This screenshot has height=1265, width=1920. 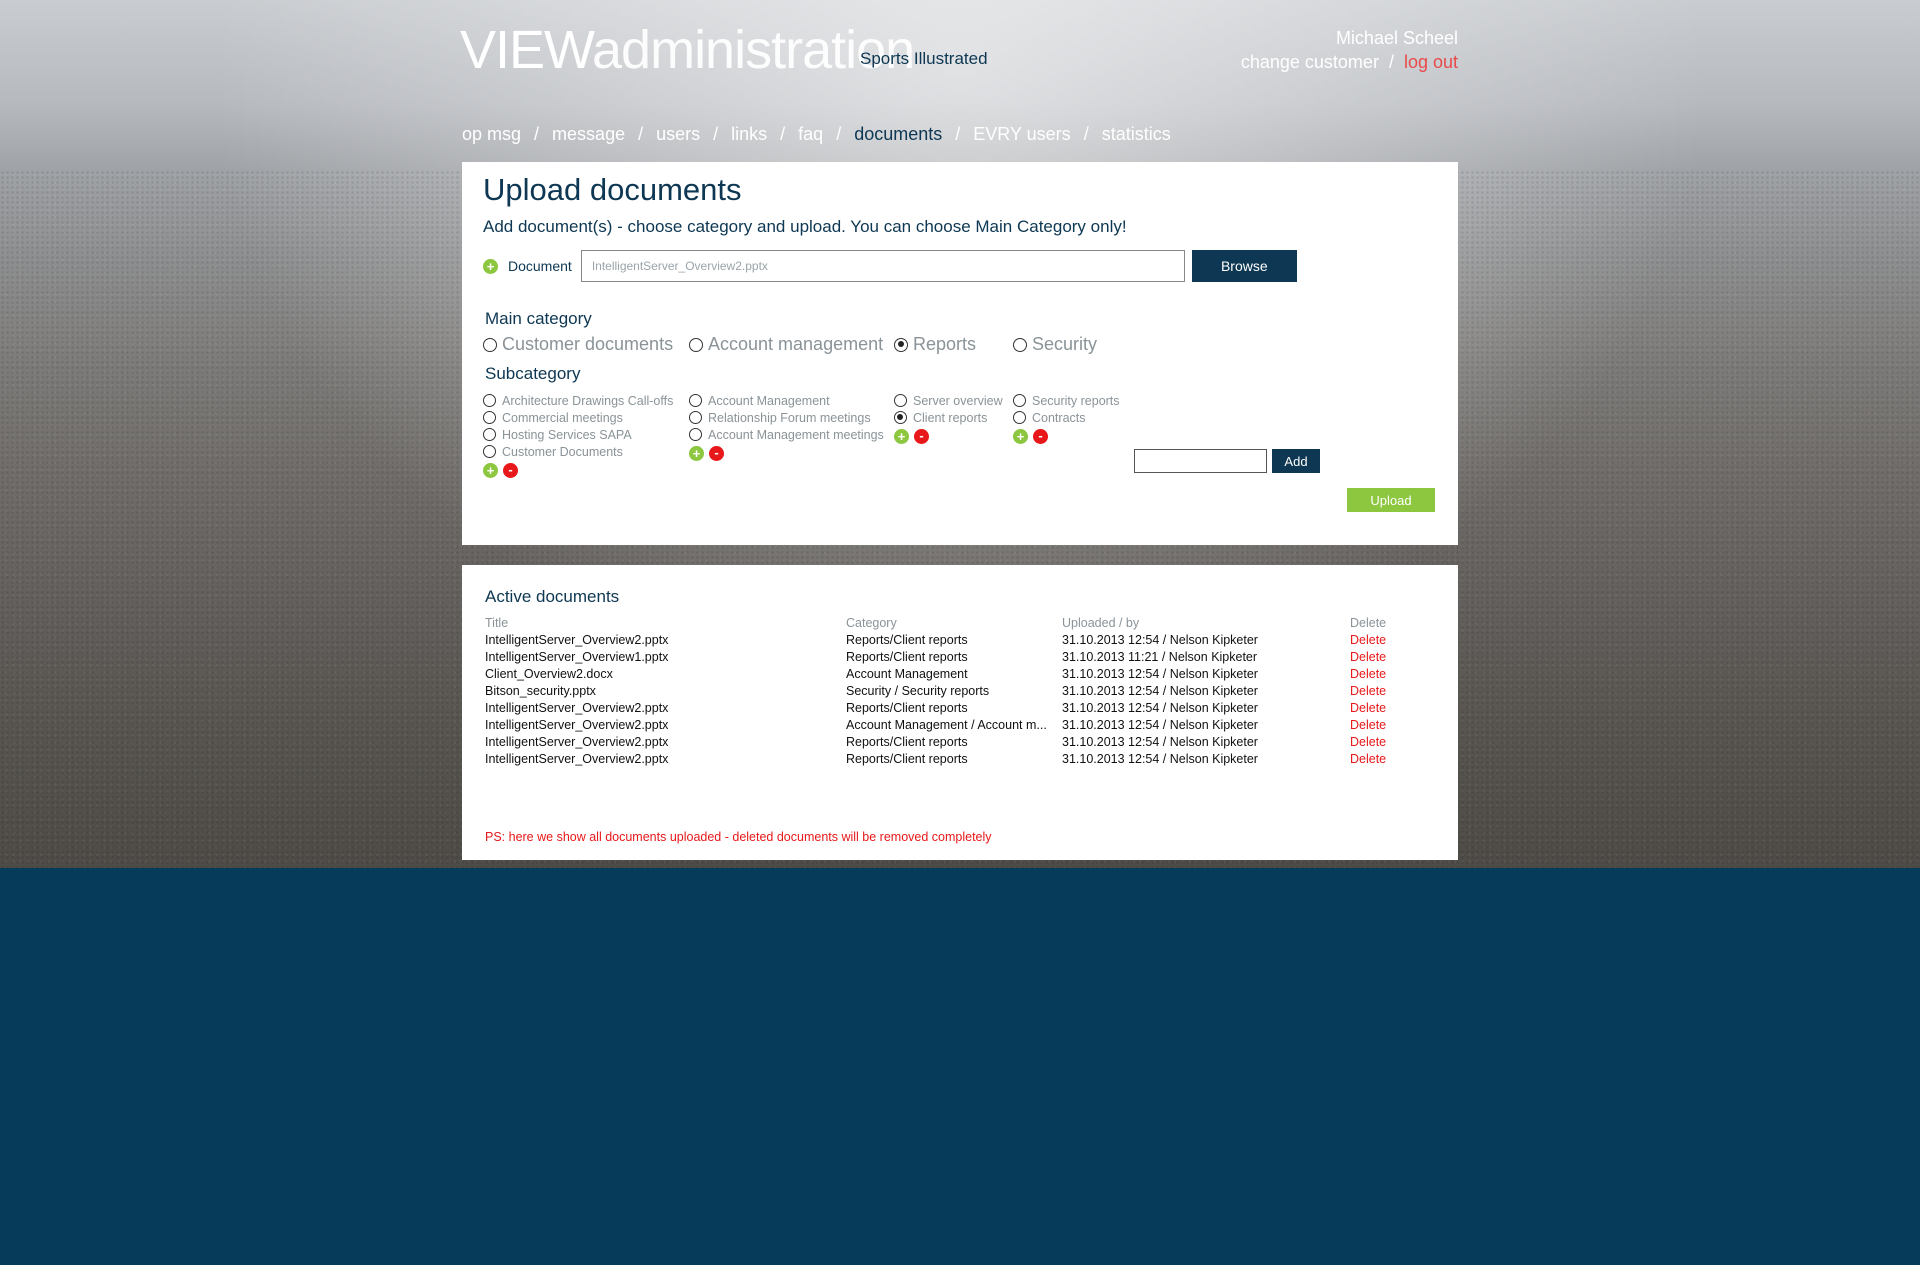 I want to click on subcategory-option: Architecture Drawings Call-offs, so click(x=578, y=400).